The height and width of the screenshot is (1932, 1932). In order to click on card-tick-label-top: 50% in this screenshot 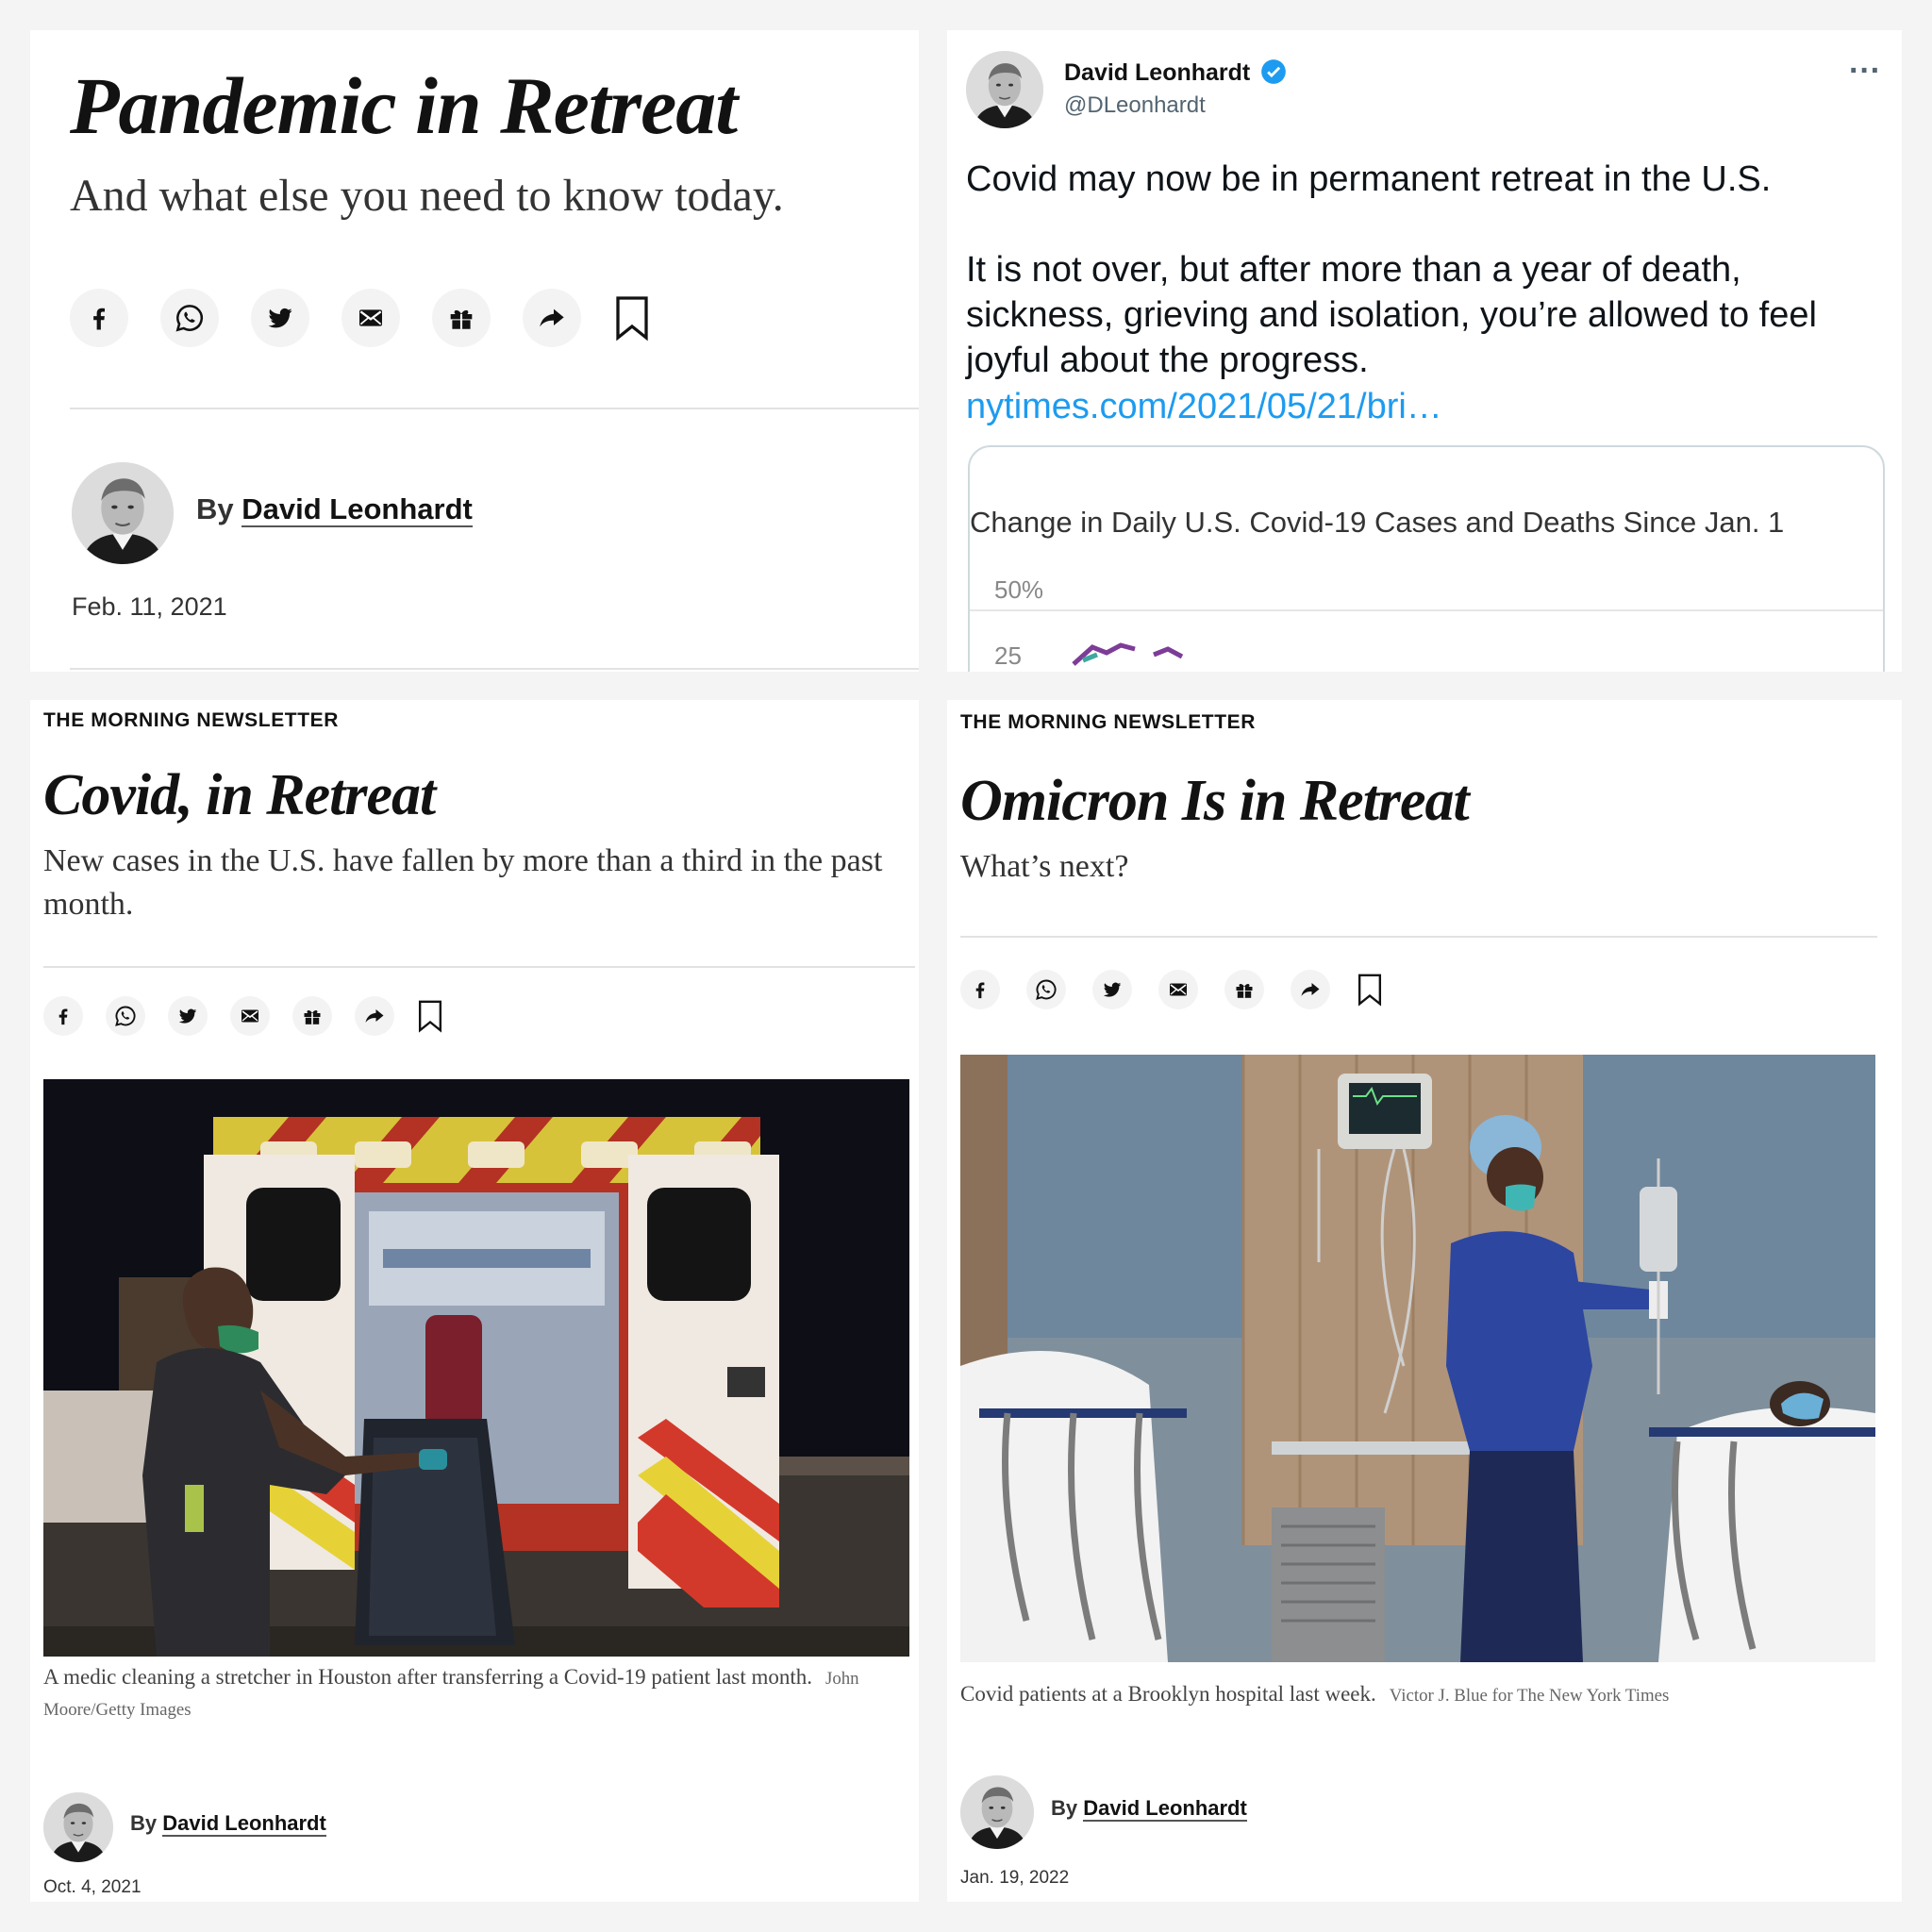, I will do `click(1019, 589)`.